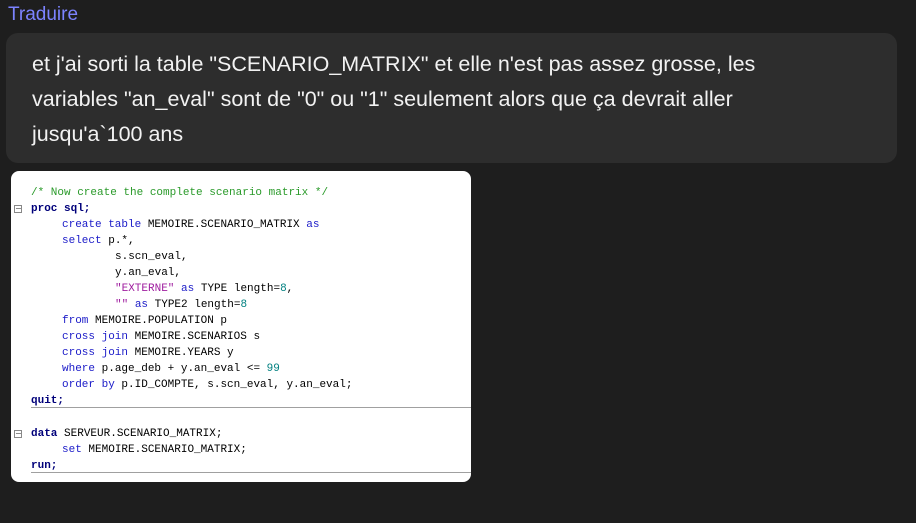 This screenshot has height=523, width=916. What do you see at coordinates (154, 450) in the screenshot?
I see `code-set: set MEMOIRE.SCENARIO_MATRIX;` at bounding box center [154, 450].